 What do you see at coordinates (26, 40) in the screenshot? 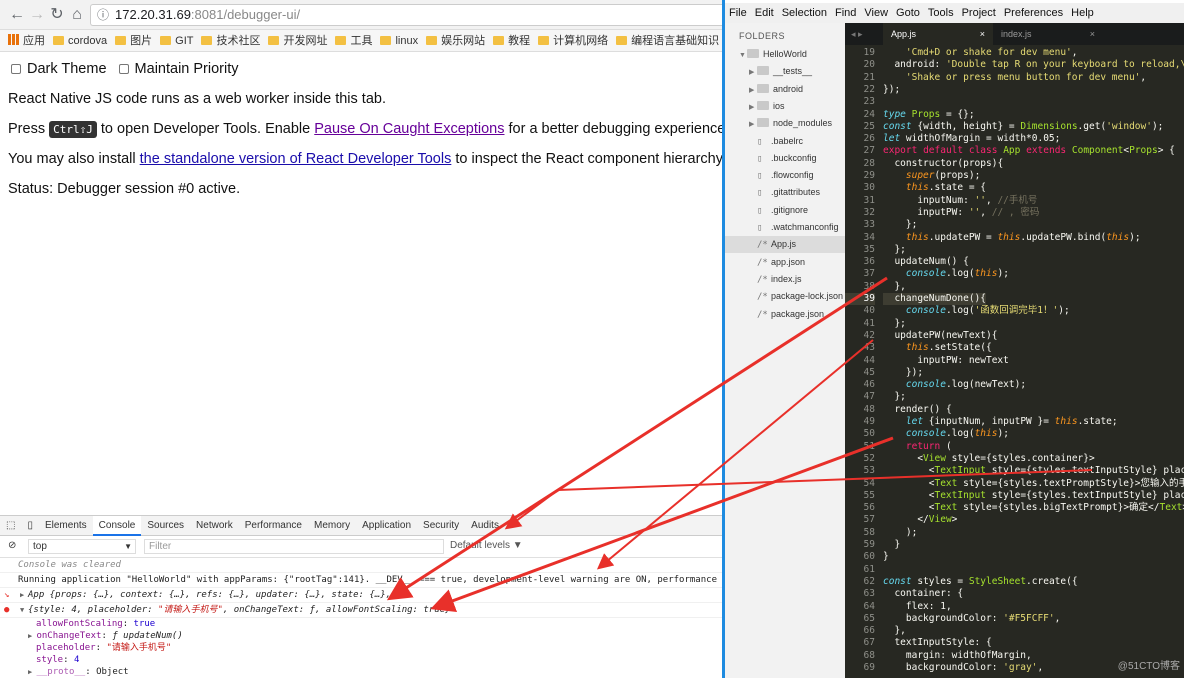
I see `bookmark-item: 应用` at bounding box center [26, 40].